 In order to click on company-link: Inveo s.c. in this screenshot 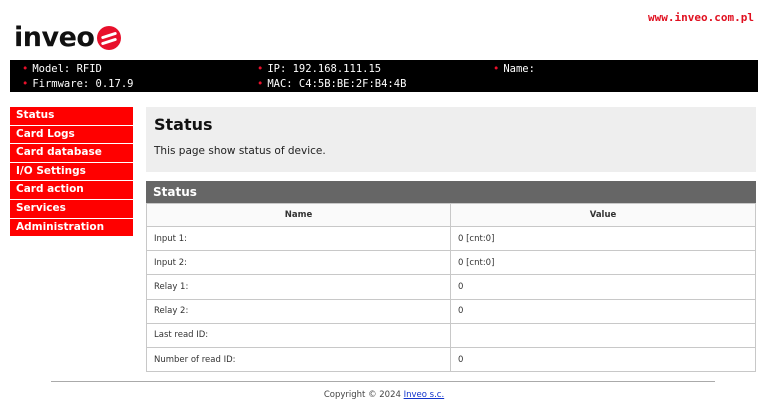, I will do `click(424, 395)`.